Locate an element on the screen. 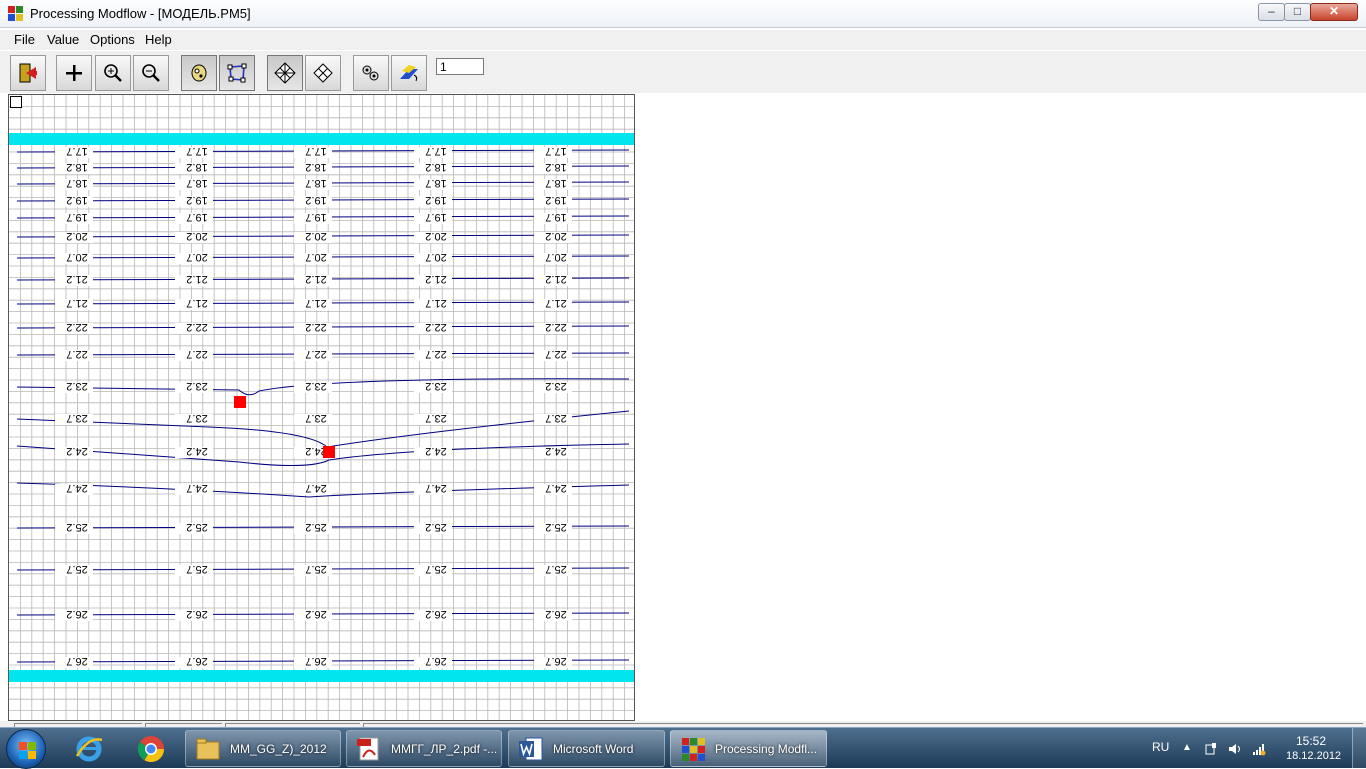 The image size is (1366, 769). ie-pinned is located at coordinates (89, 749).